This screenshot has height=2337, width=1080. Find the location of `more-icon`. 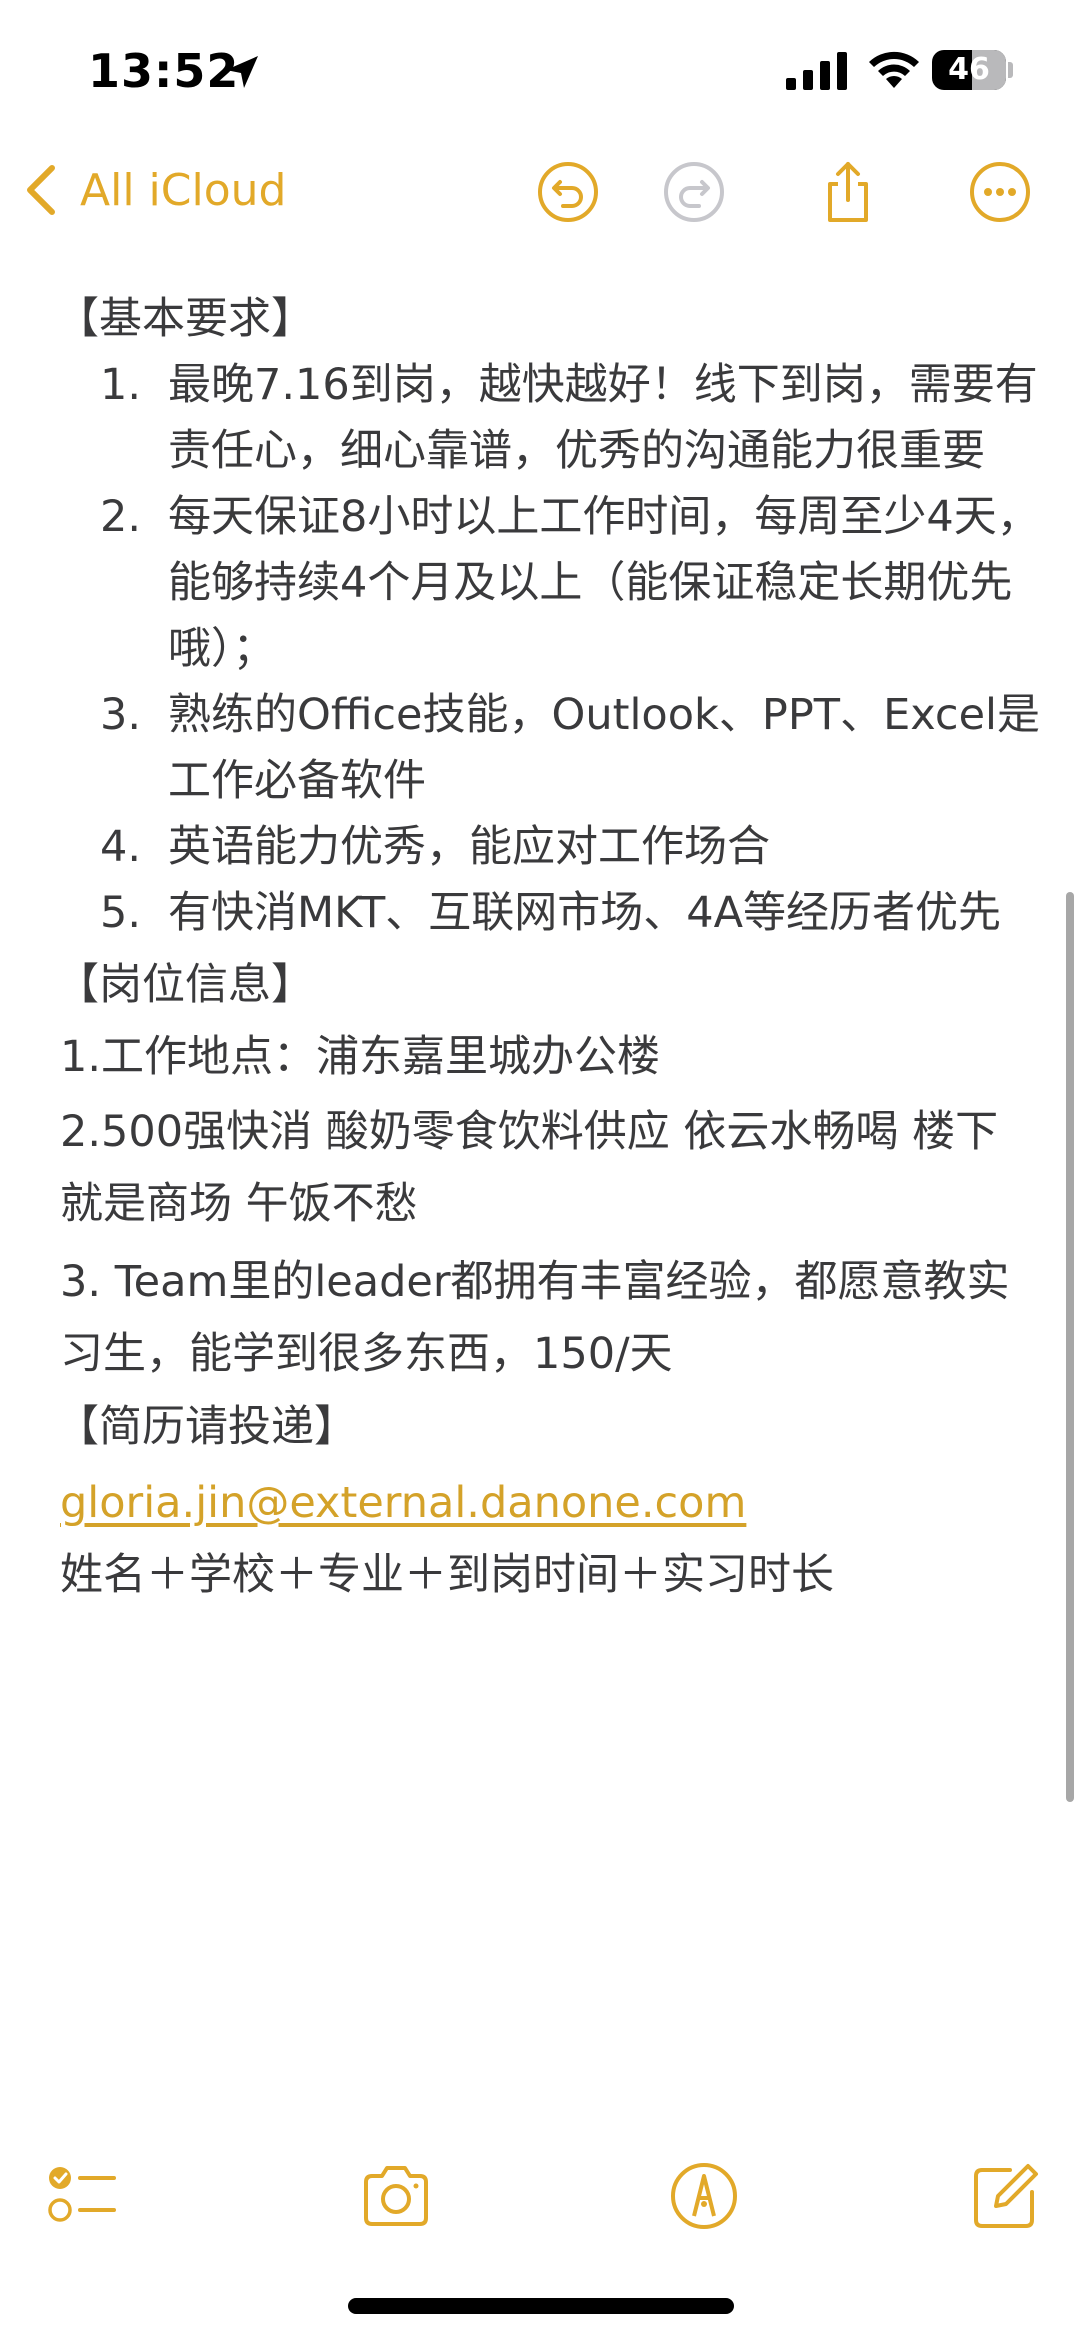

more-icon is located at coordinates (1000, 192).